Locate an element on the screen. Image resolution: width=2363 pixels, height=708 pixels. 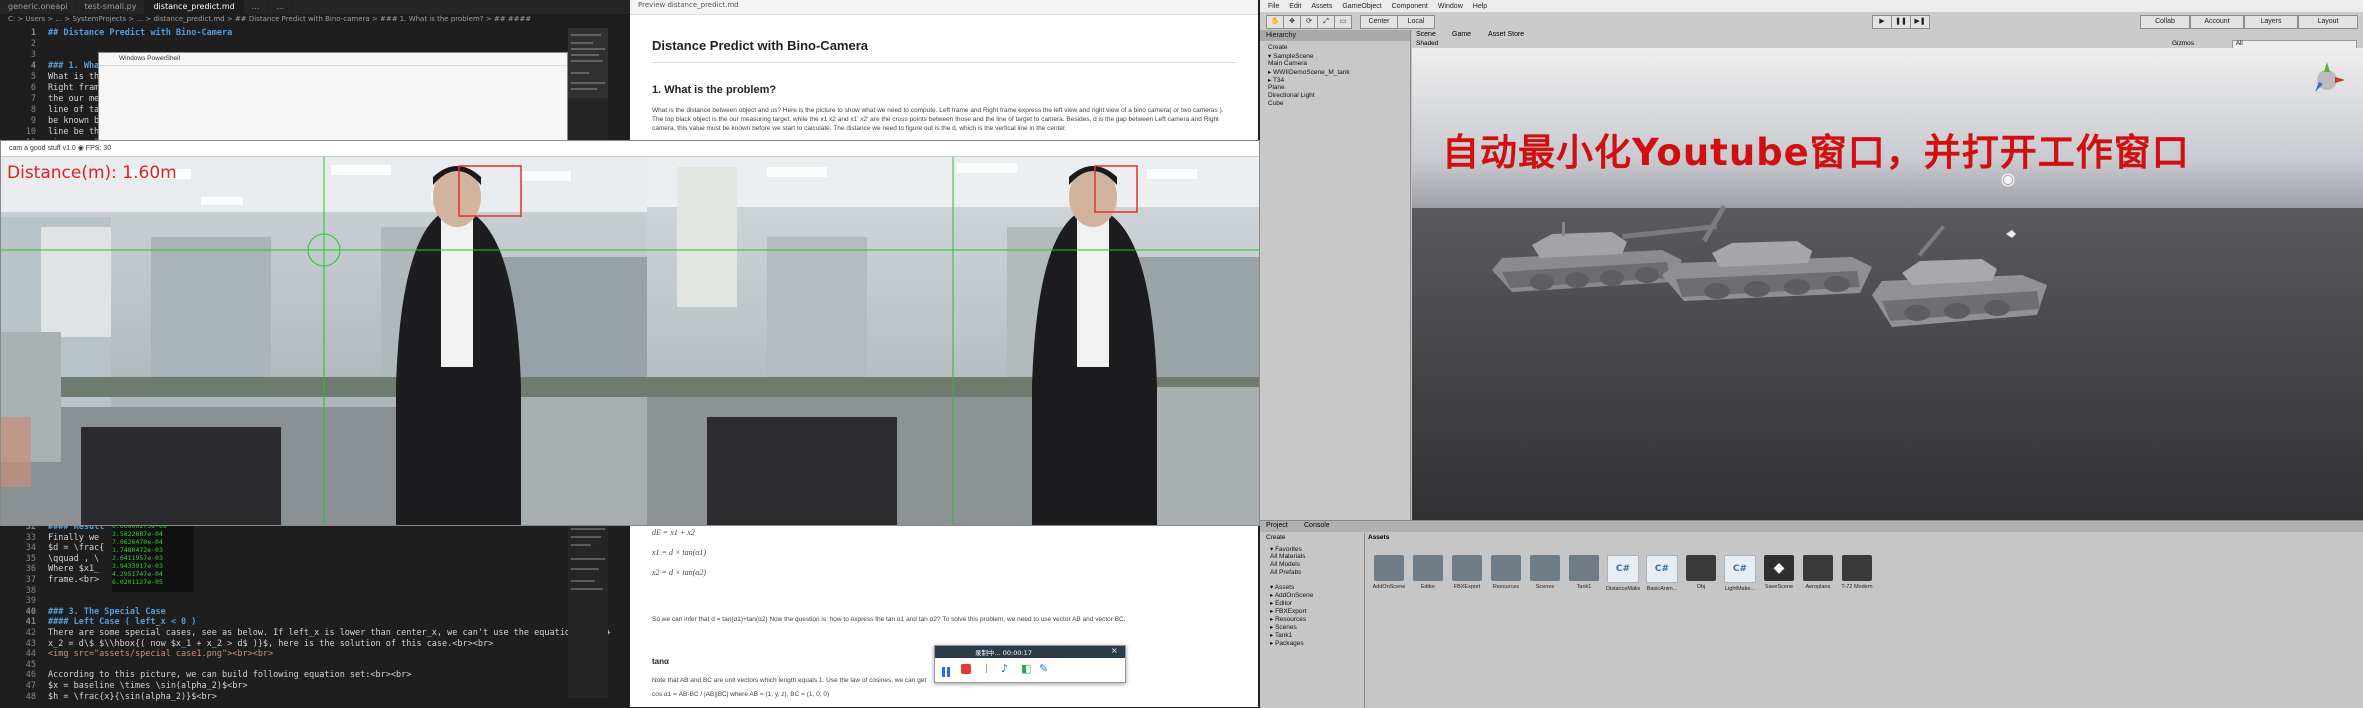
editor-tab-active: distance_predict.md is located at coordinates (194, 7).